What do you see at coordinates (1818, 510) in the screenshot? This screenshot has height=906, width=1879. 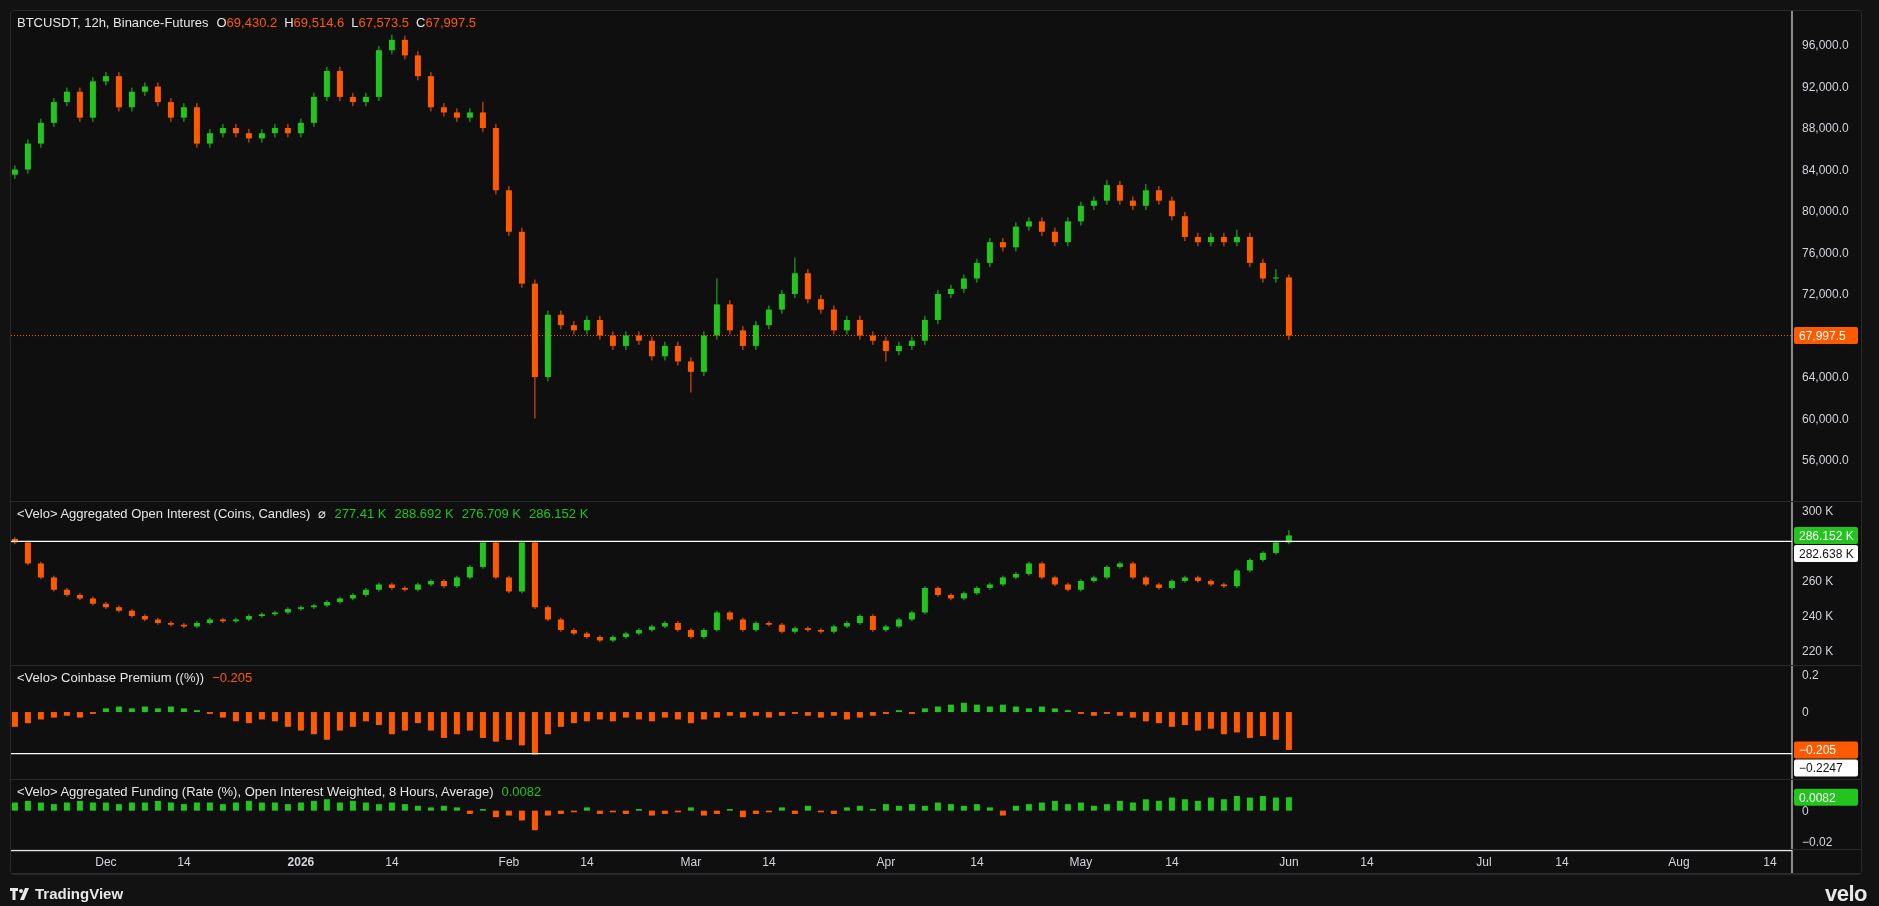 I see `axis-label: 300 K` at bounding box center [1818, 510].